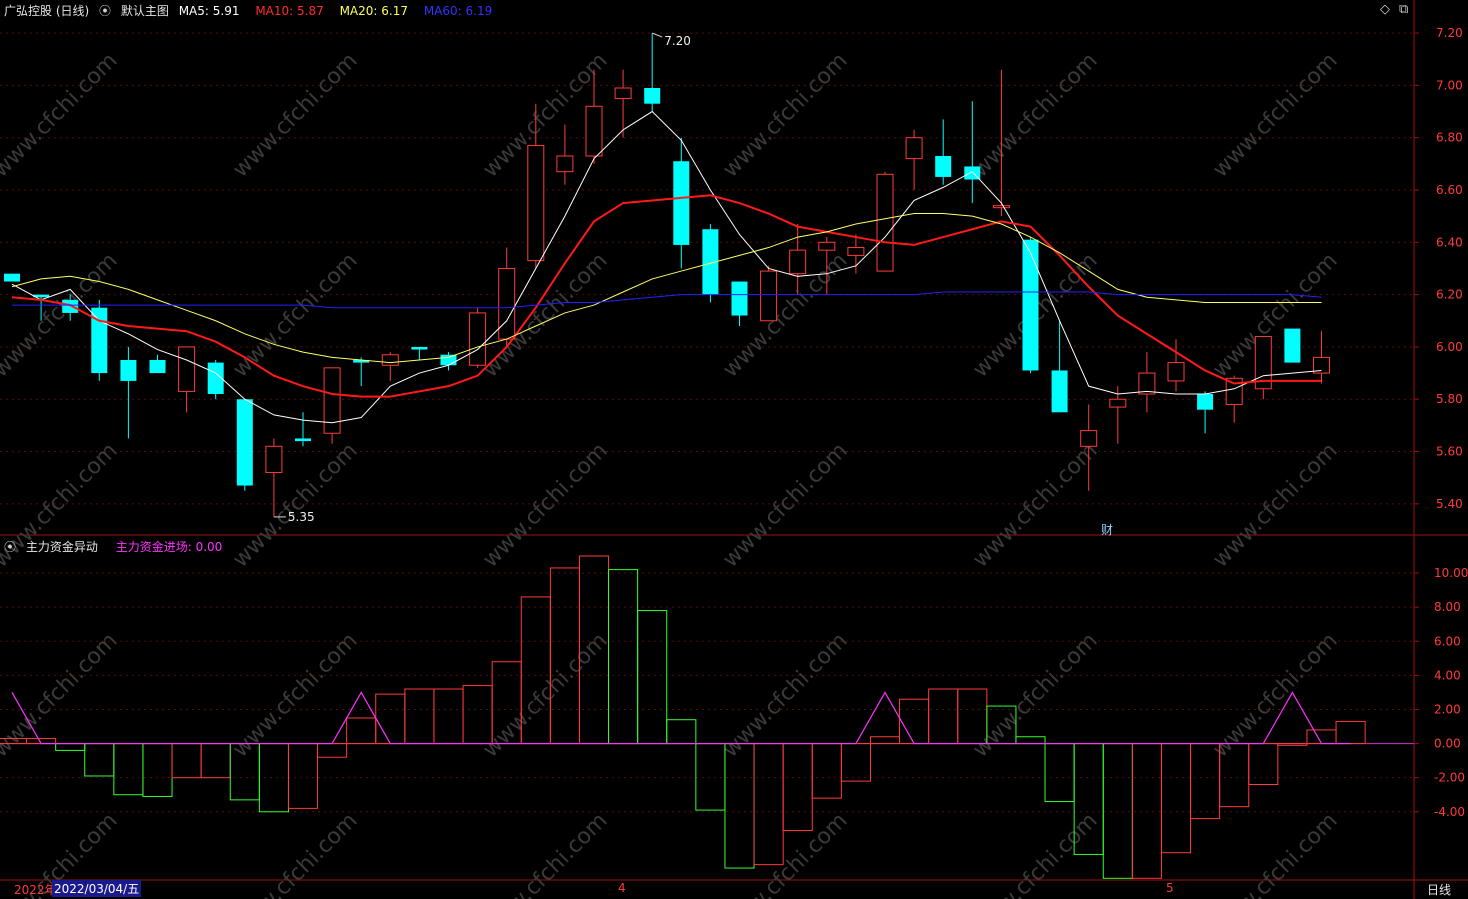  I want to click on ma10-value: MA10: 5.87, so click(289, 11).